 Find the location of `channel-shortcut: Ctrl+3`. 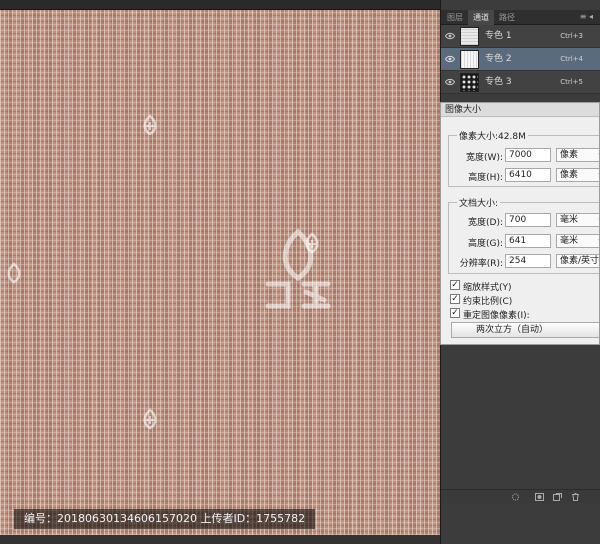

channel-shortcut: Ctrl+3 is located at coordinates (571, 36).